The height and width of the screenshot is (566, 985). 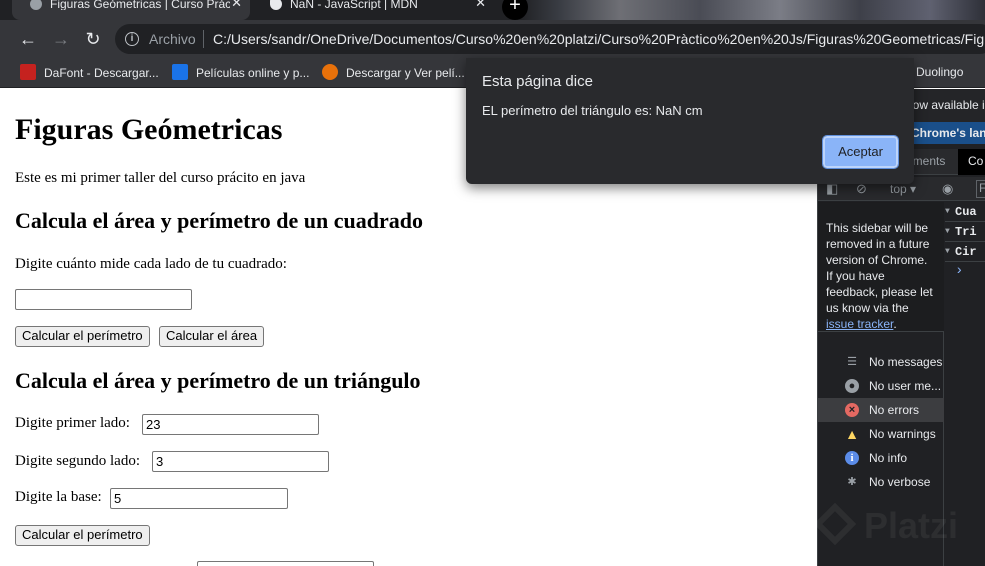 I want to click on console-group: Cua, so click(x=965, y=212).